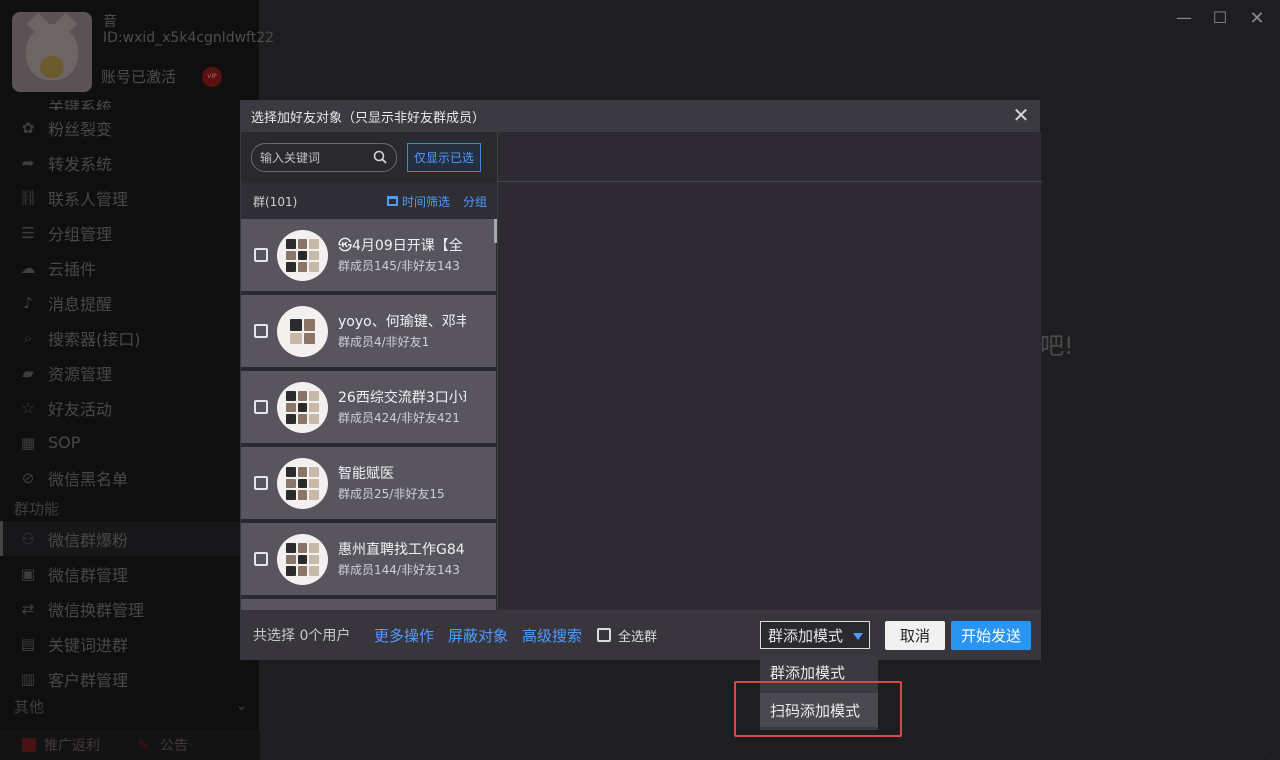 The image size is (1280, 760). Describe the element at coordinates (139, 77) in the screenshot. I see `account-status: 账号已激活` at that location.